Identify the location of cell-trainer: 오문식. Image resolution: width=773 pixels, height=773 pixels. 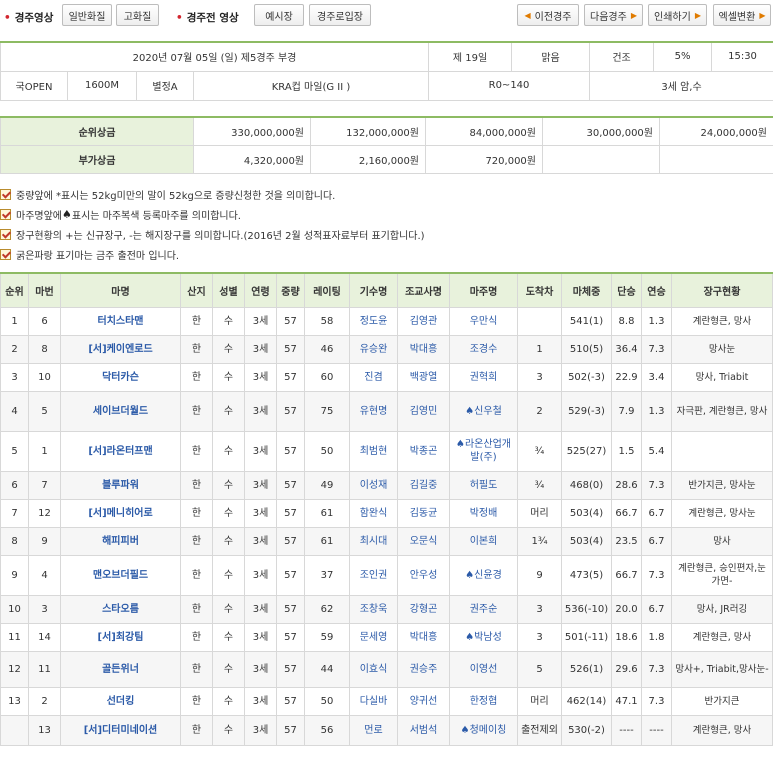
(423, 541).